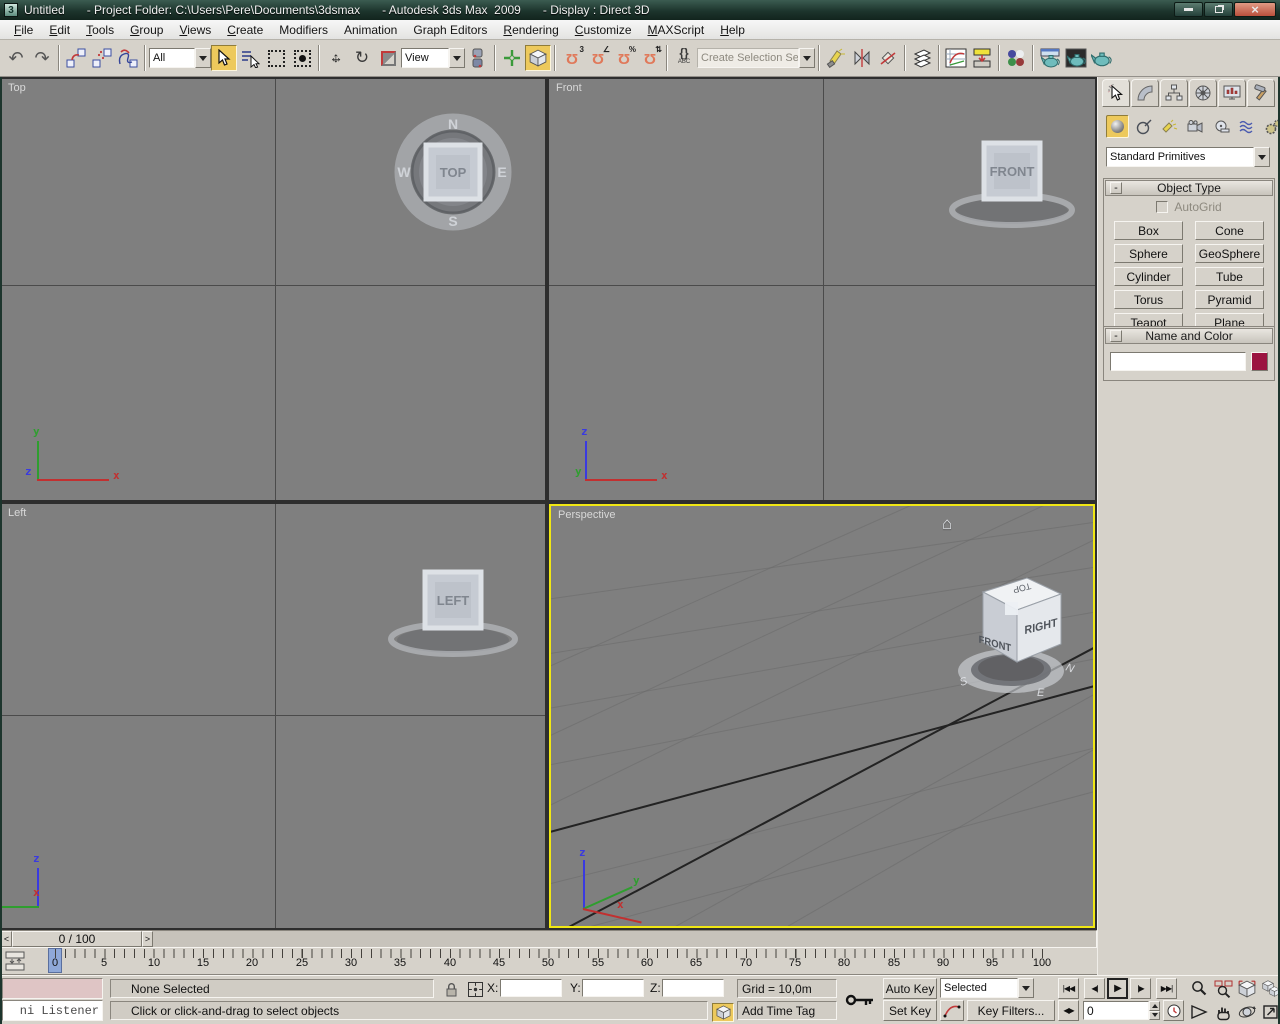  What do you see at coordinates (1154, 1010) in the screenshot?
I see `frame-spinner` at bounding box center [1154, 1010].